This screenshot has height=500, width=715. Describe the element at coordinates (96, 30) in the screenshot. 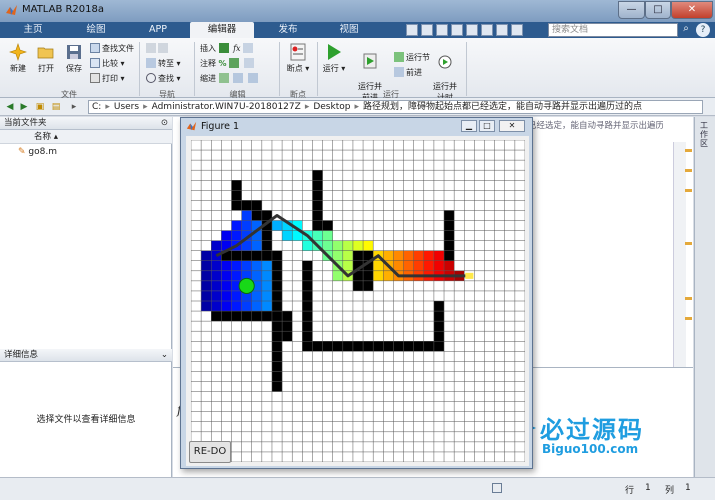

I see `tab-plots: 绘图` at that location.